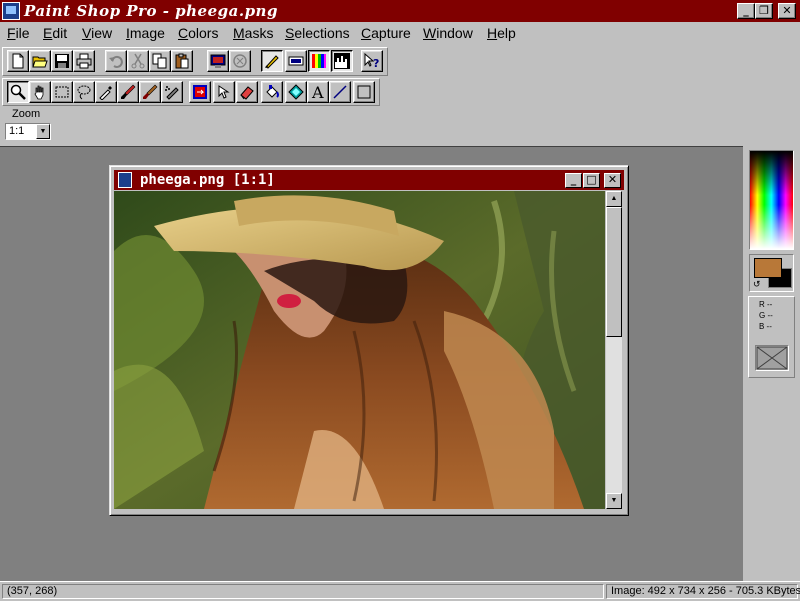 This screenshot has height=601, width=800. I want to click on open-icon, so click(40, 62).